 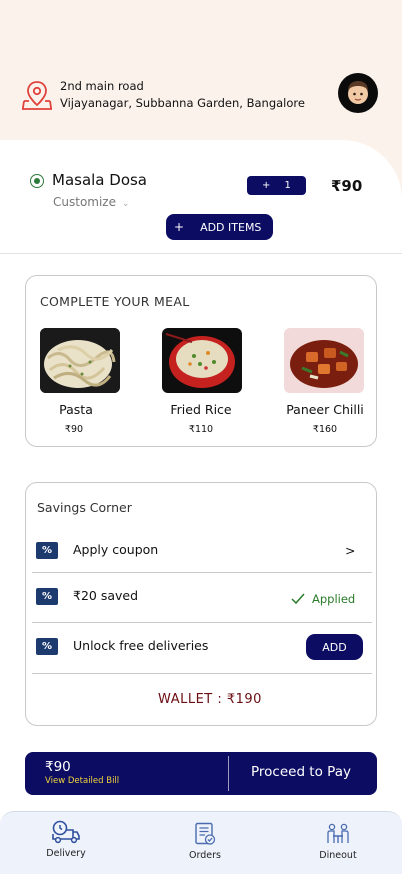 What do you see at coordinates (201, 429) in the screenshot?
I see `fried-rice-price: ₹110` at bounding box center [201, 429].